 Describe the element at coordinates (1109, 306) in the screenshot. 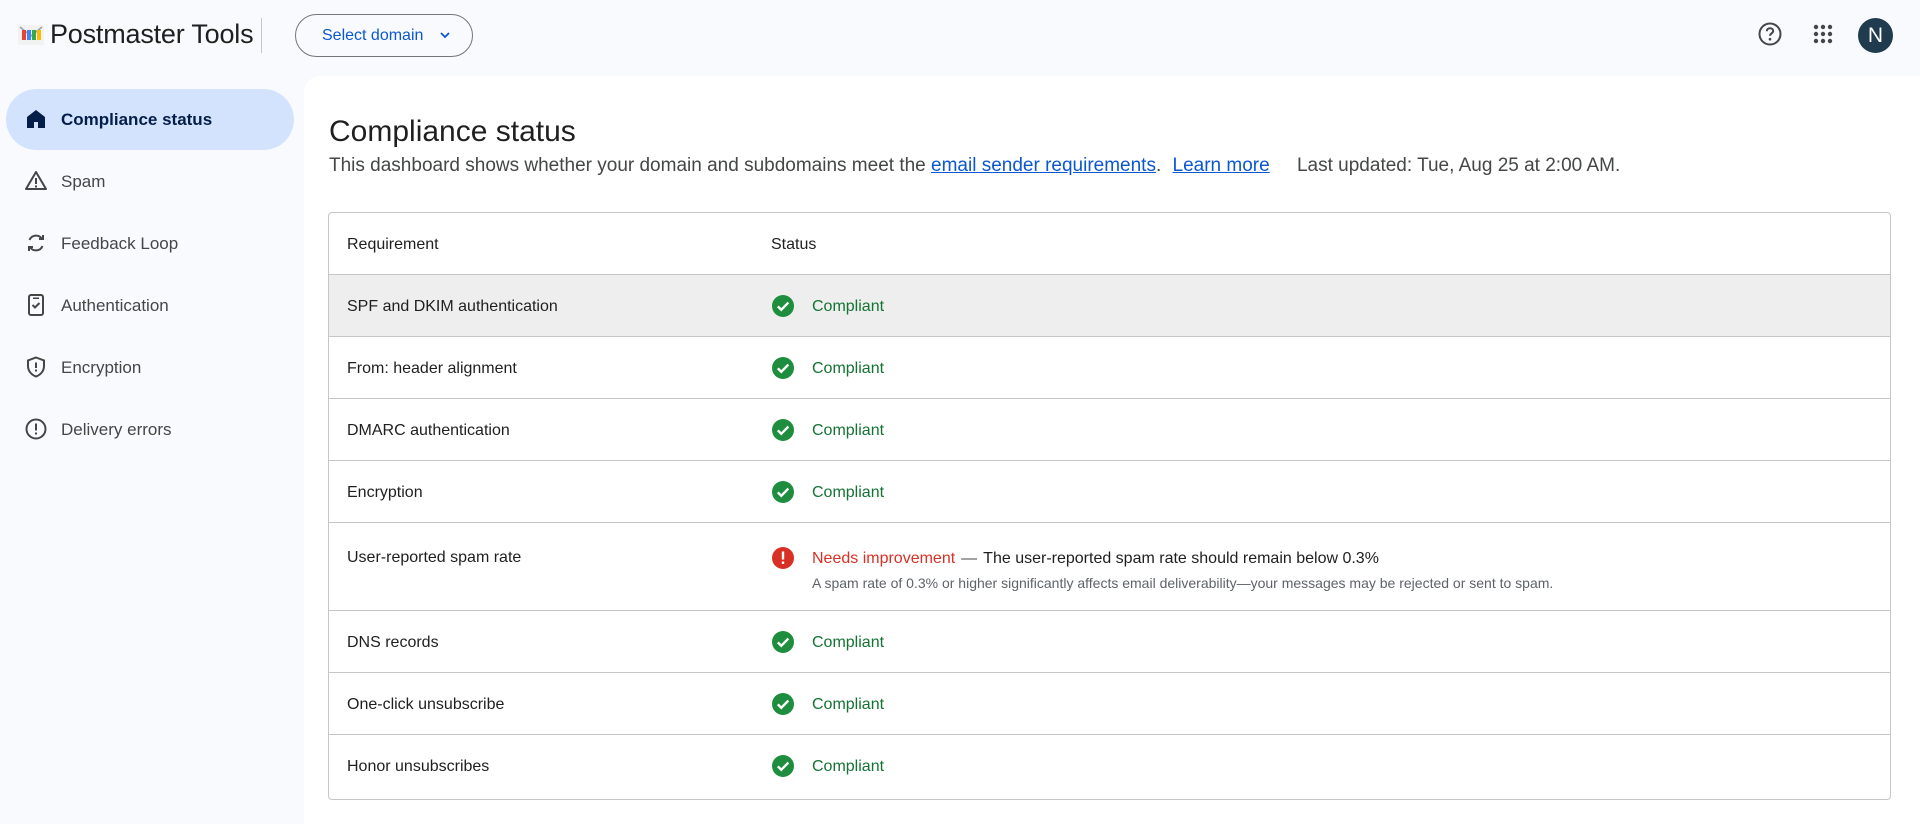

I see `table-row: SPF and DKIM authentication Compliant` at that location.